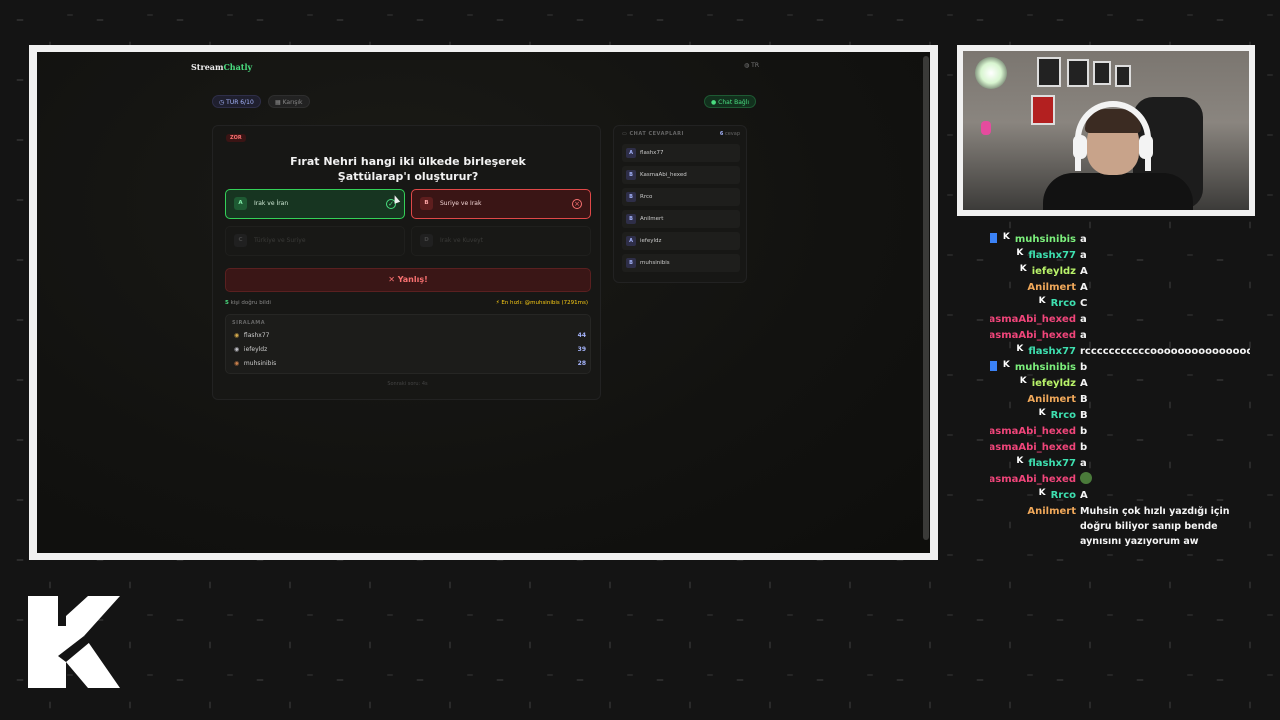 The height and width of the screenshot is (720, 1280). Describe the element at coordinates (1120, 272) in the screenshot. I see `chat-message: Kiefeyldz A` at that location.